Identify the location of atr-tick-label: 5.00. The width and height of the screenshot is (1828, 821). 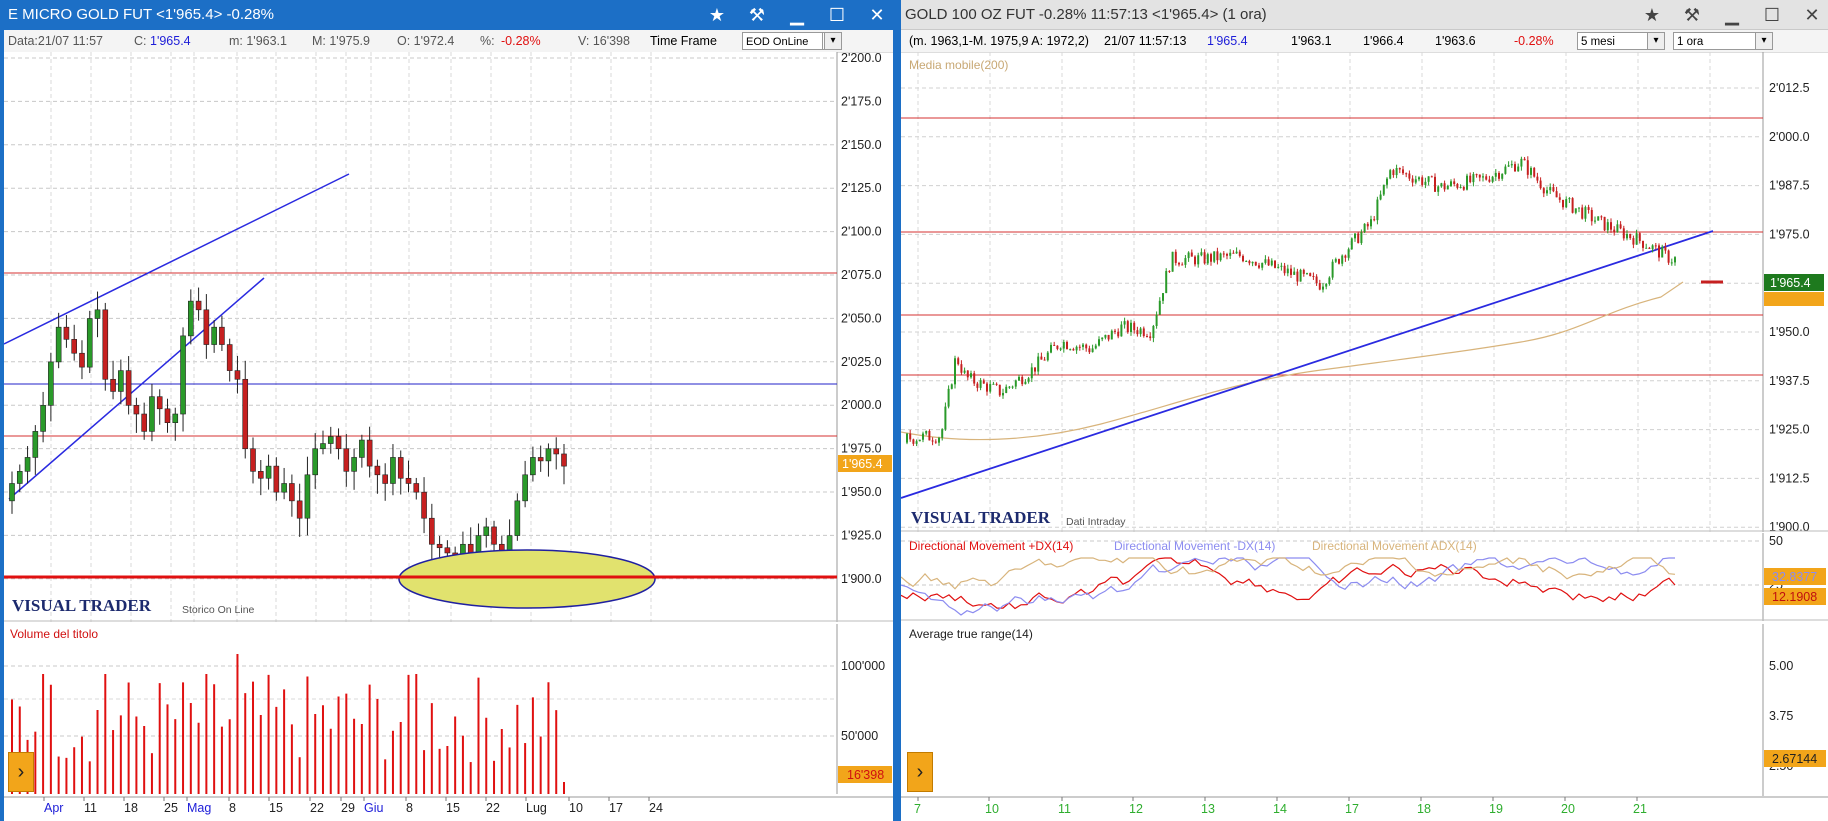
(1781, 666).